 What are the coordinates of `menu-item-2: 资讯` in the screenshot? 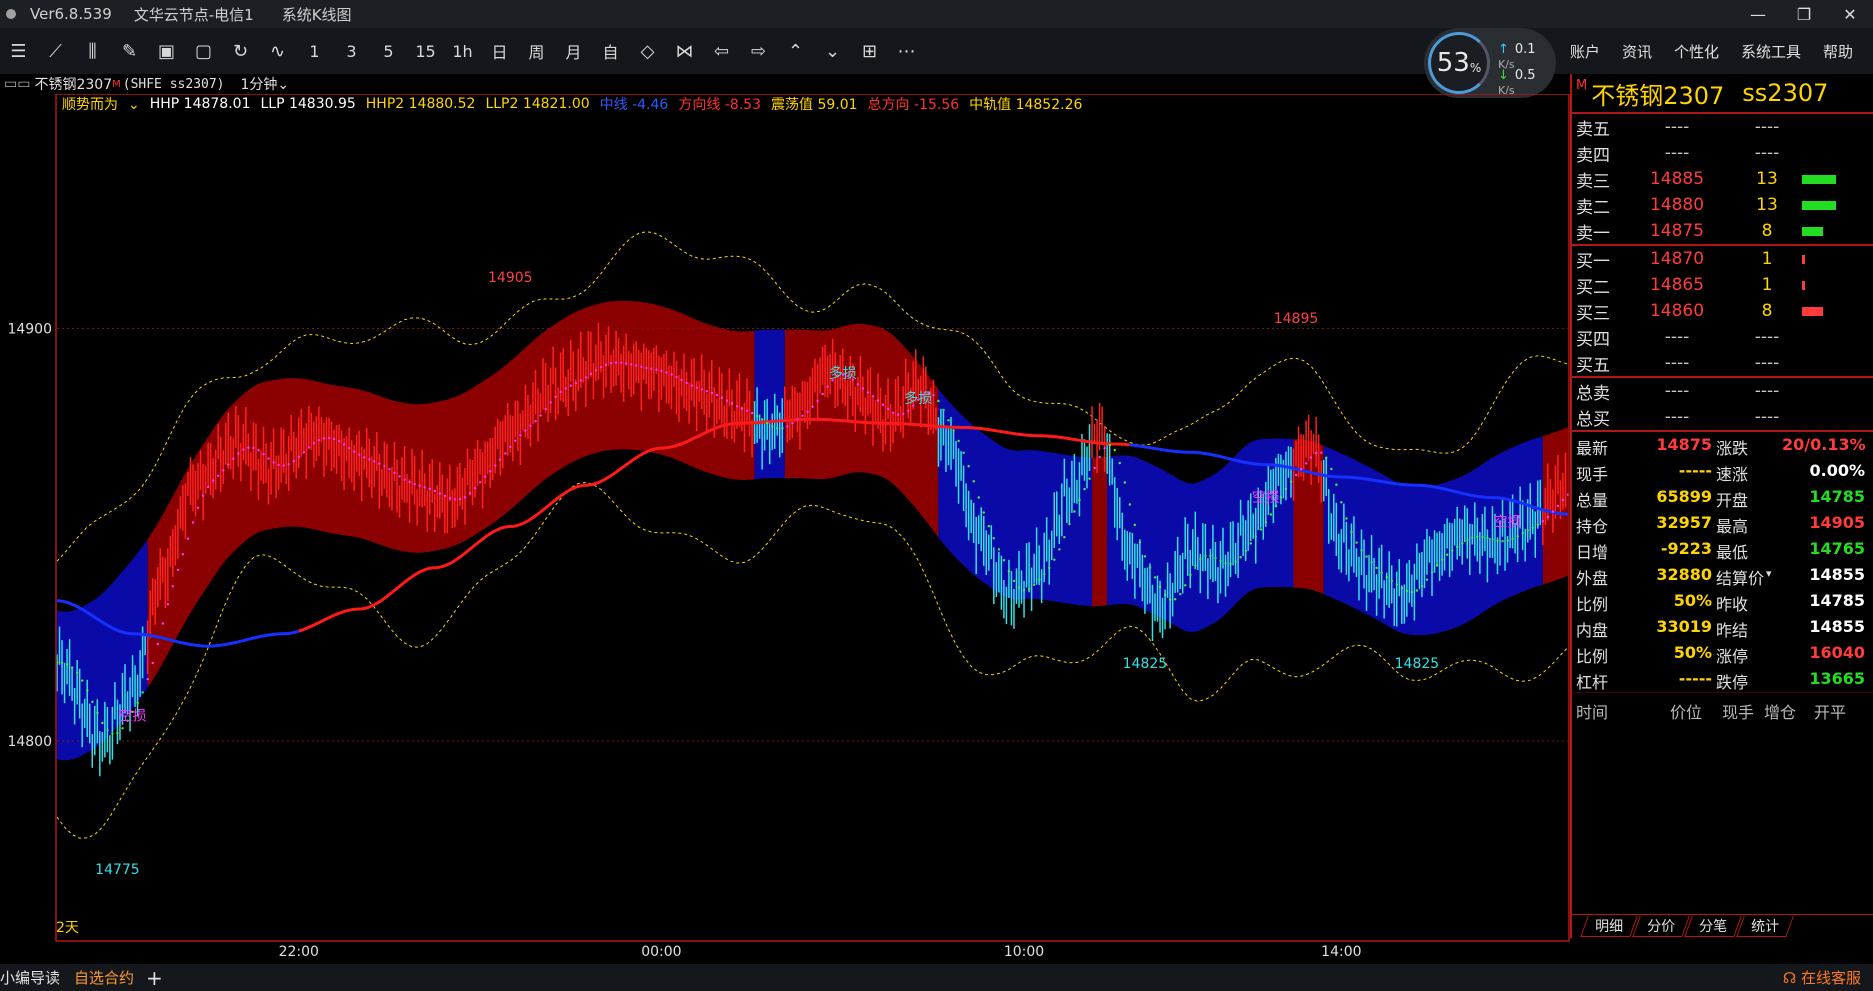 It's located at (1637, 51).